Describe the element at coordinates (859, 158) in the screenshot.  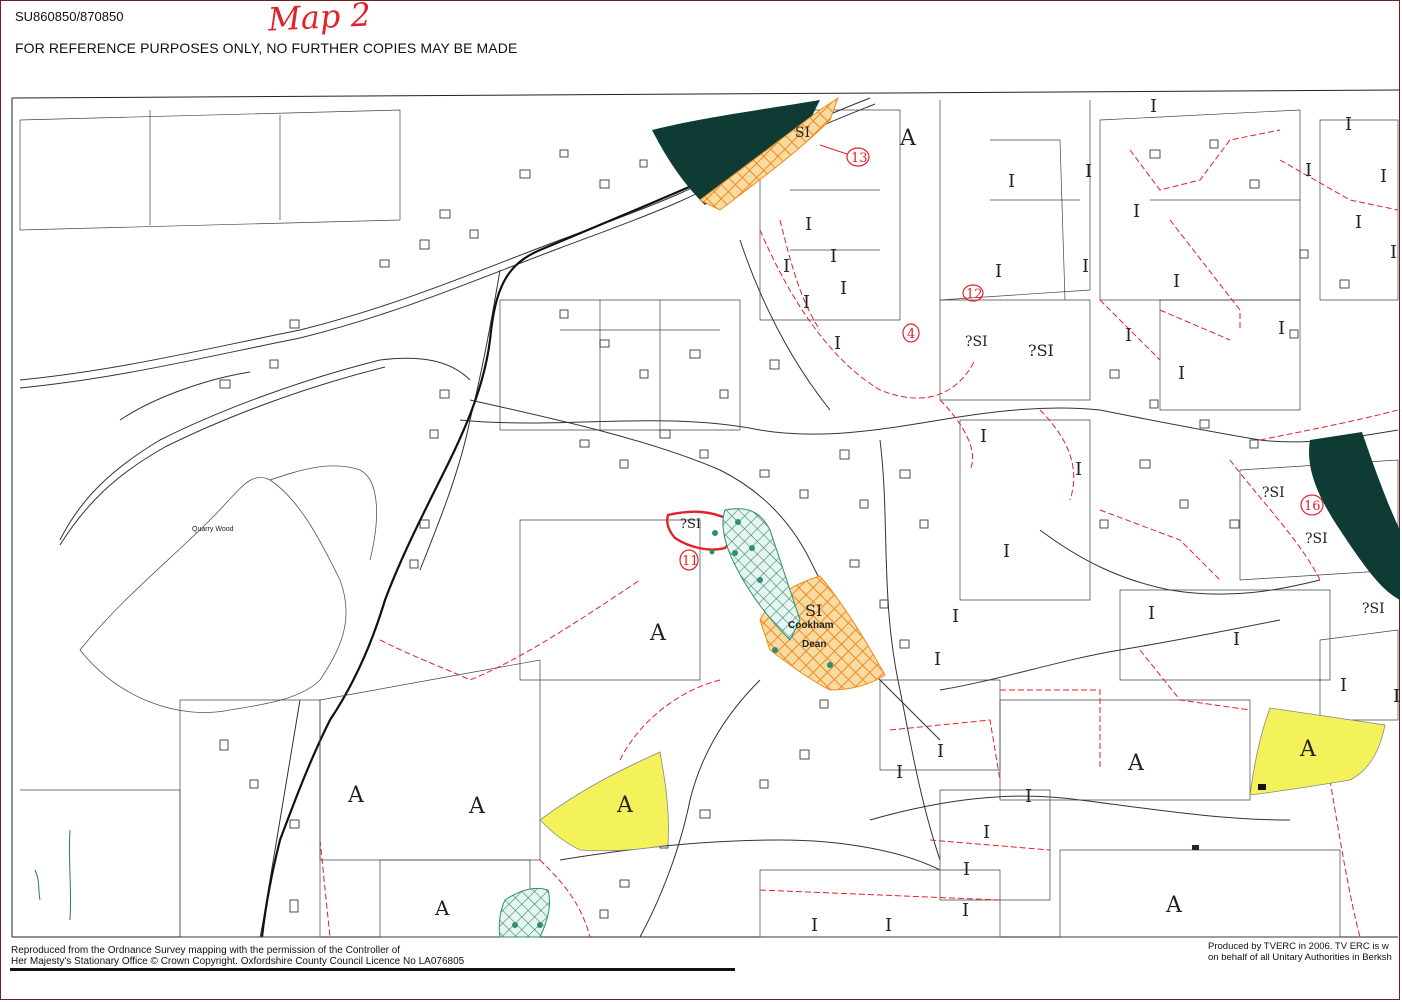
I see `svg-text: 13` at that location.